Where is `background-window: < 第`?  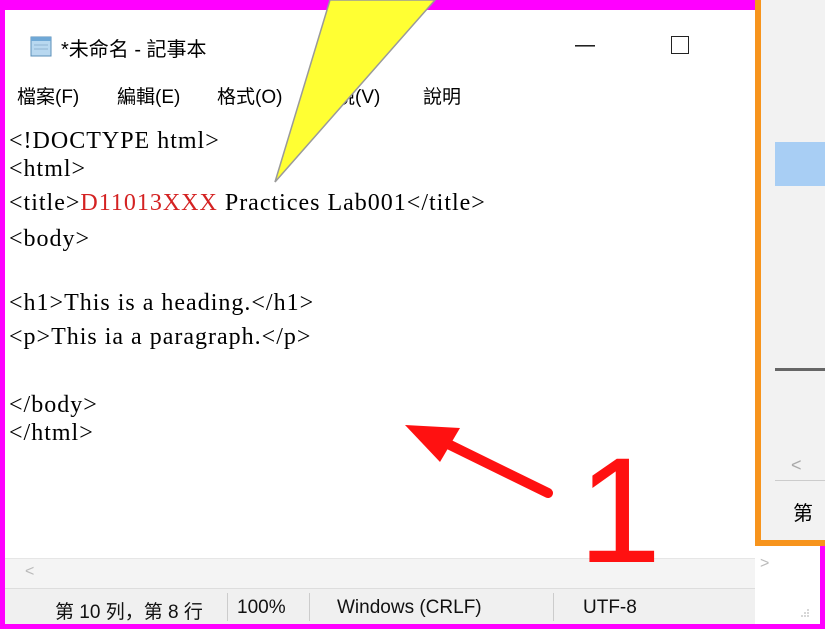
background-window: < 第 is located at coordinates (790, 273).